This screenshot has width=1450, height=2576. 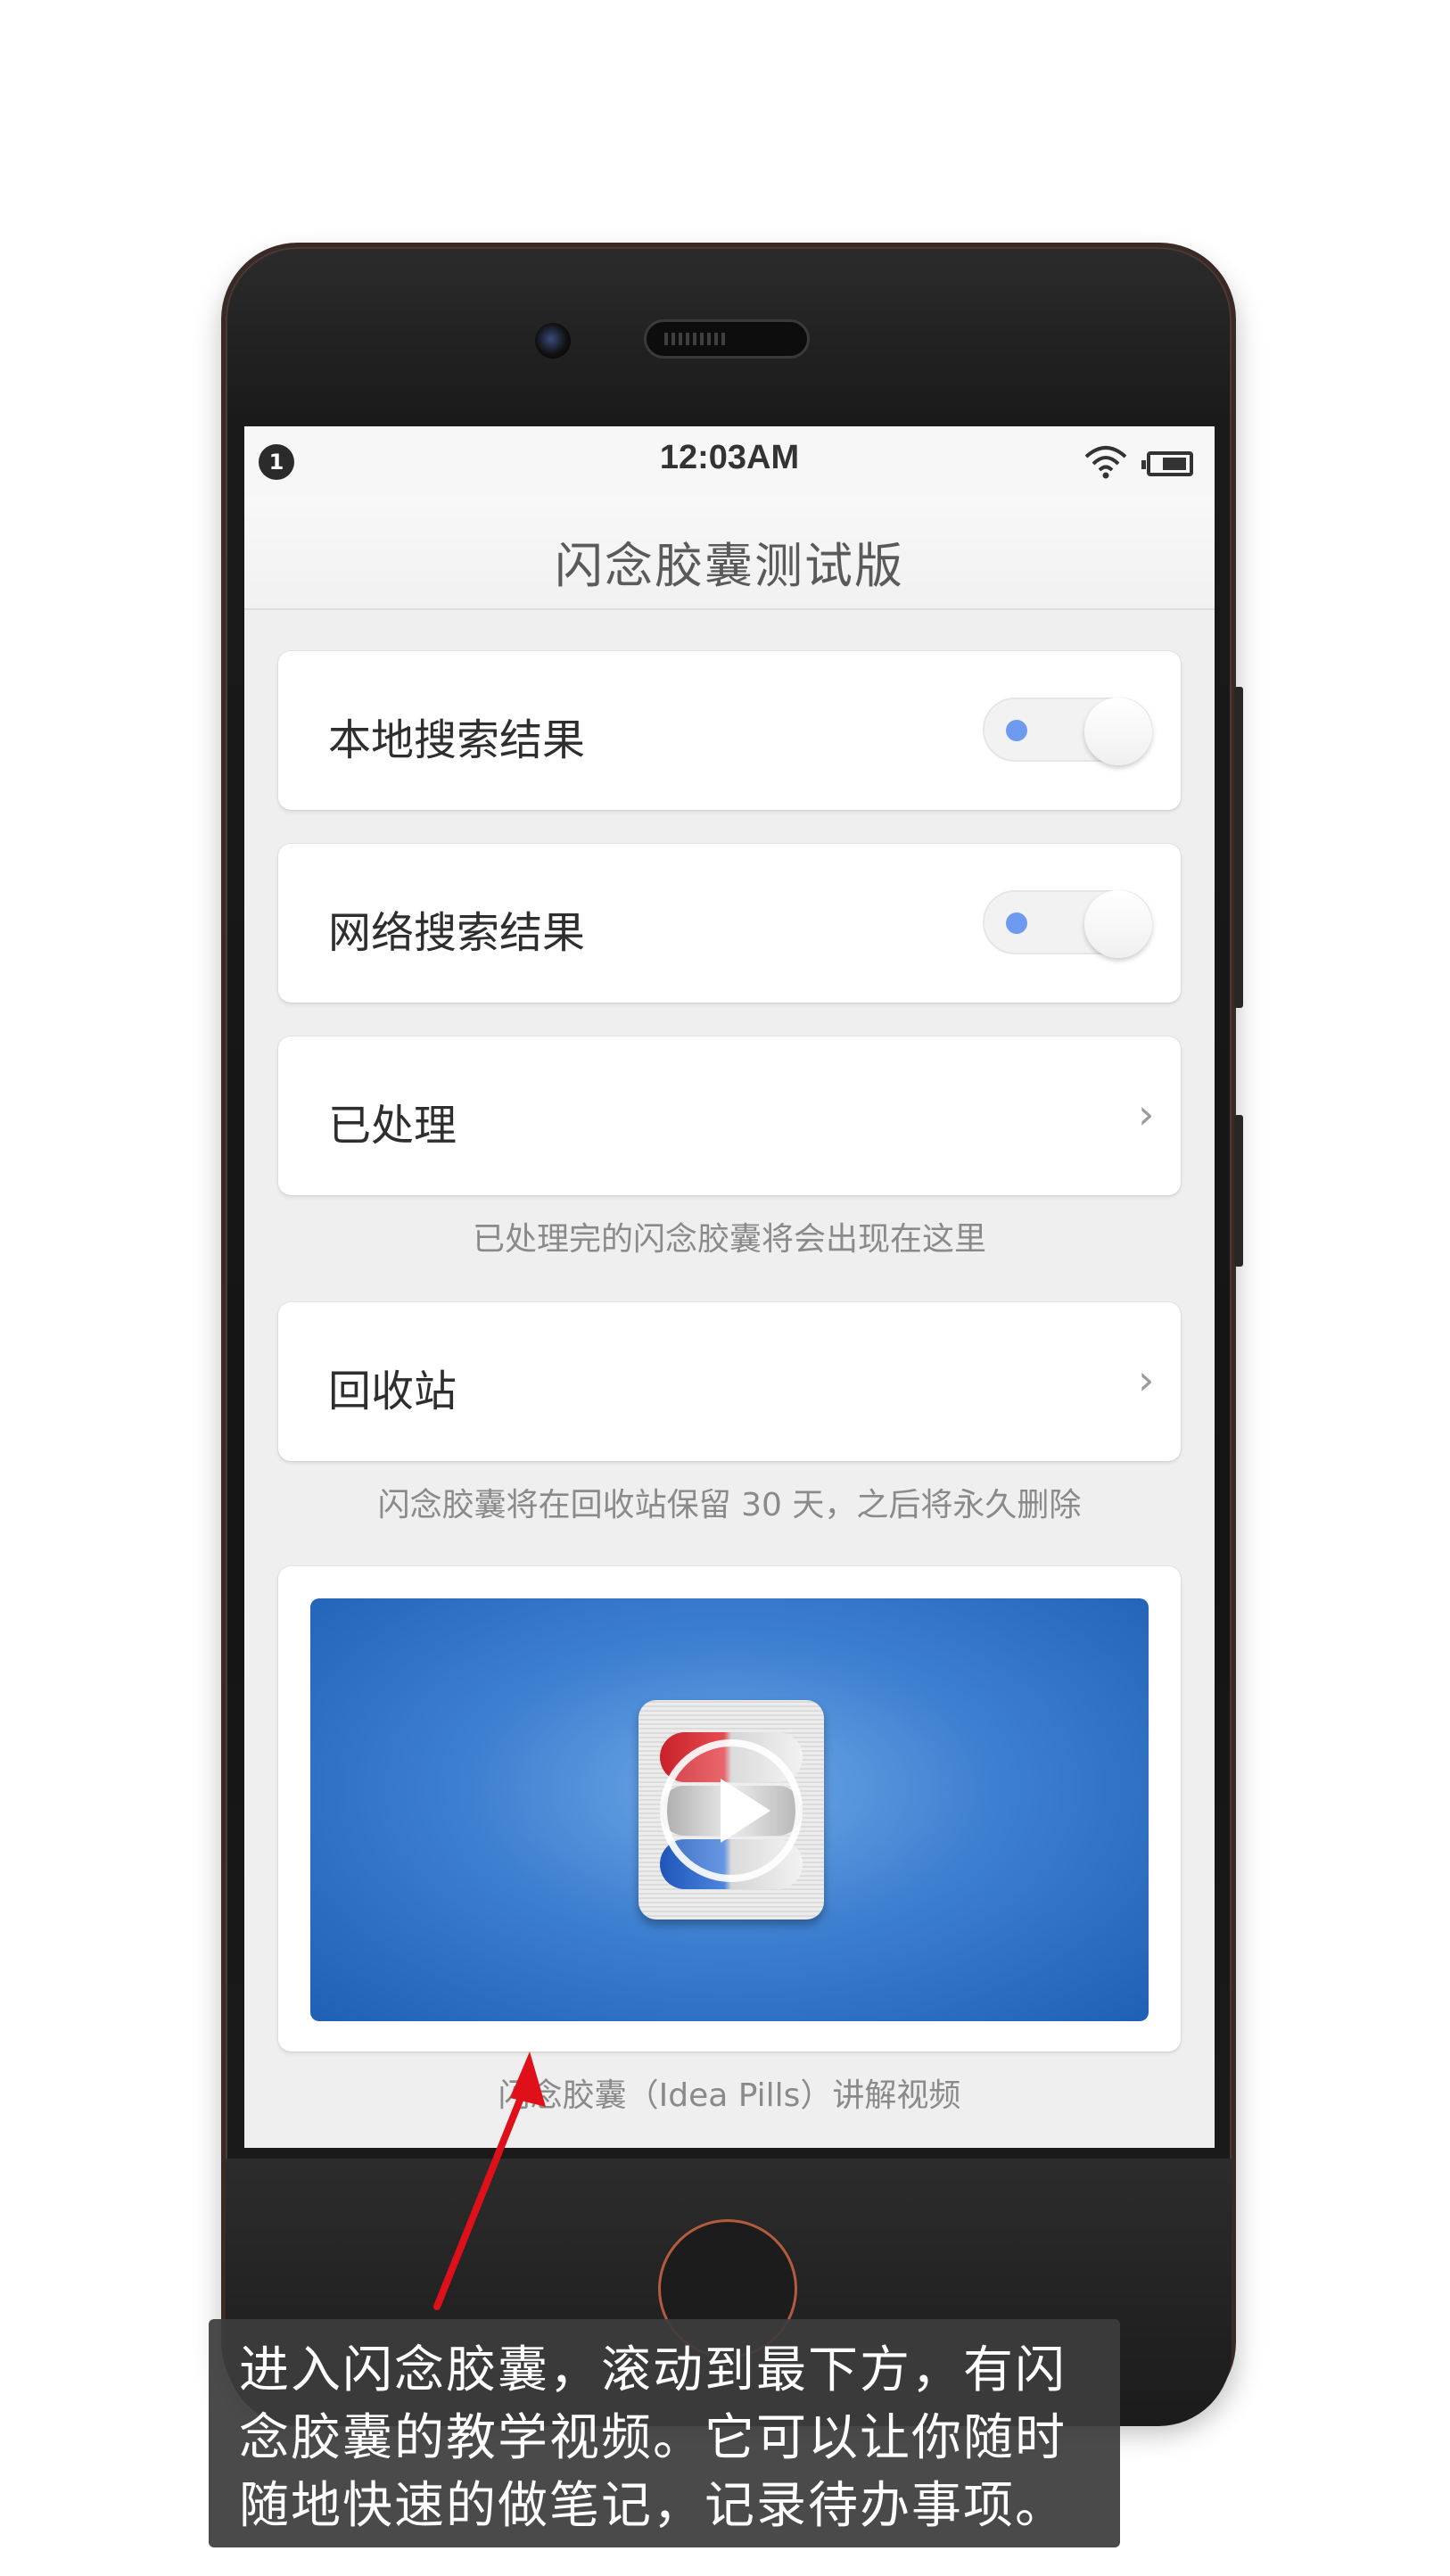 I want to click on idea-pills-app-icon, so click(x=731, y=1810).